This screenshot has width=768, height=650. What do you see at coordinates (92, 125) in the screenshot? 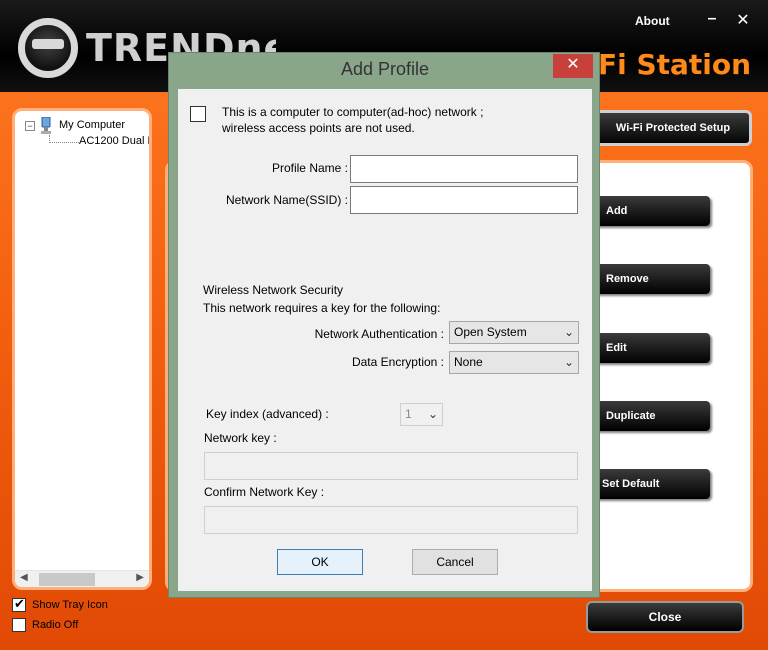
I see `tree-item-my-computer: My Computer` at bounding box center [92, 125].